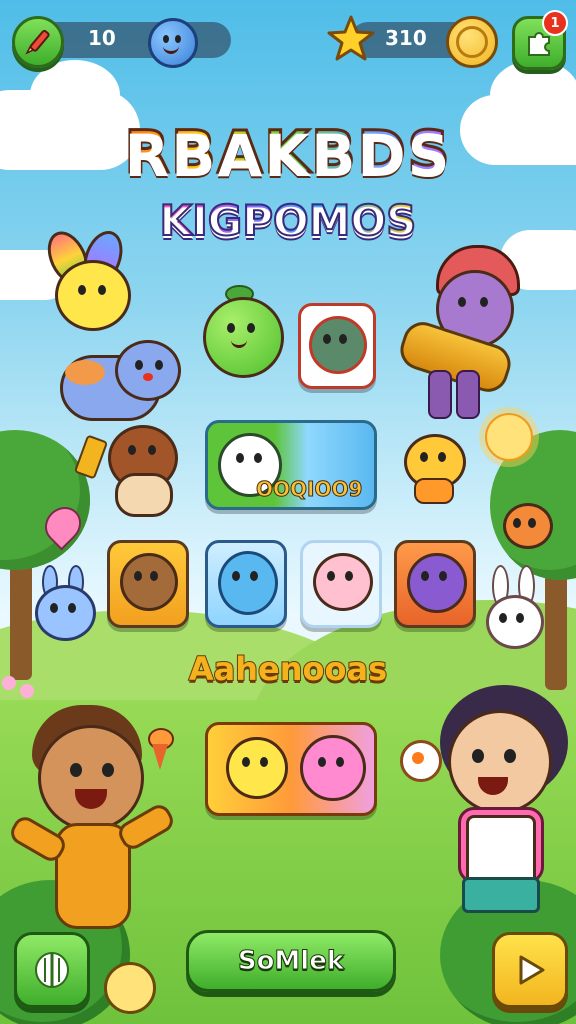  I want to click on smiley-ball-icon, so click(173, 43).